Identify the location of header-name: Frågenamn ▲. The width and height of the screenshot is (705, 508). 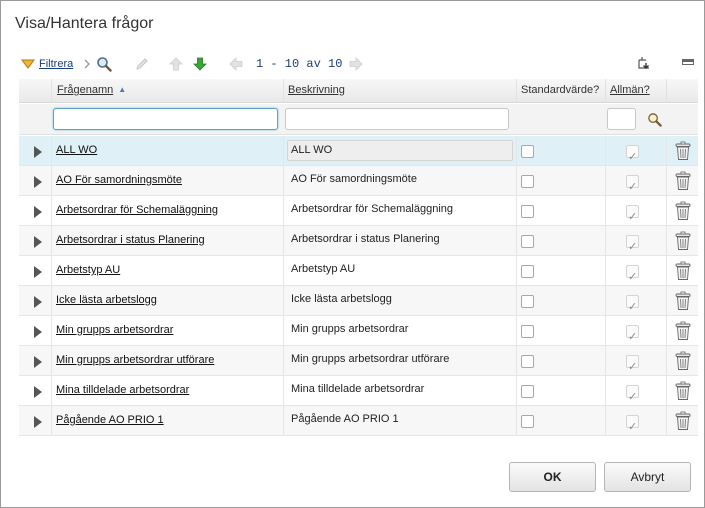
(168, 91).